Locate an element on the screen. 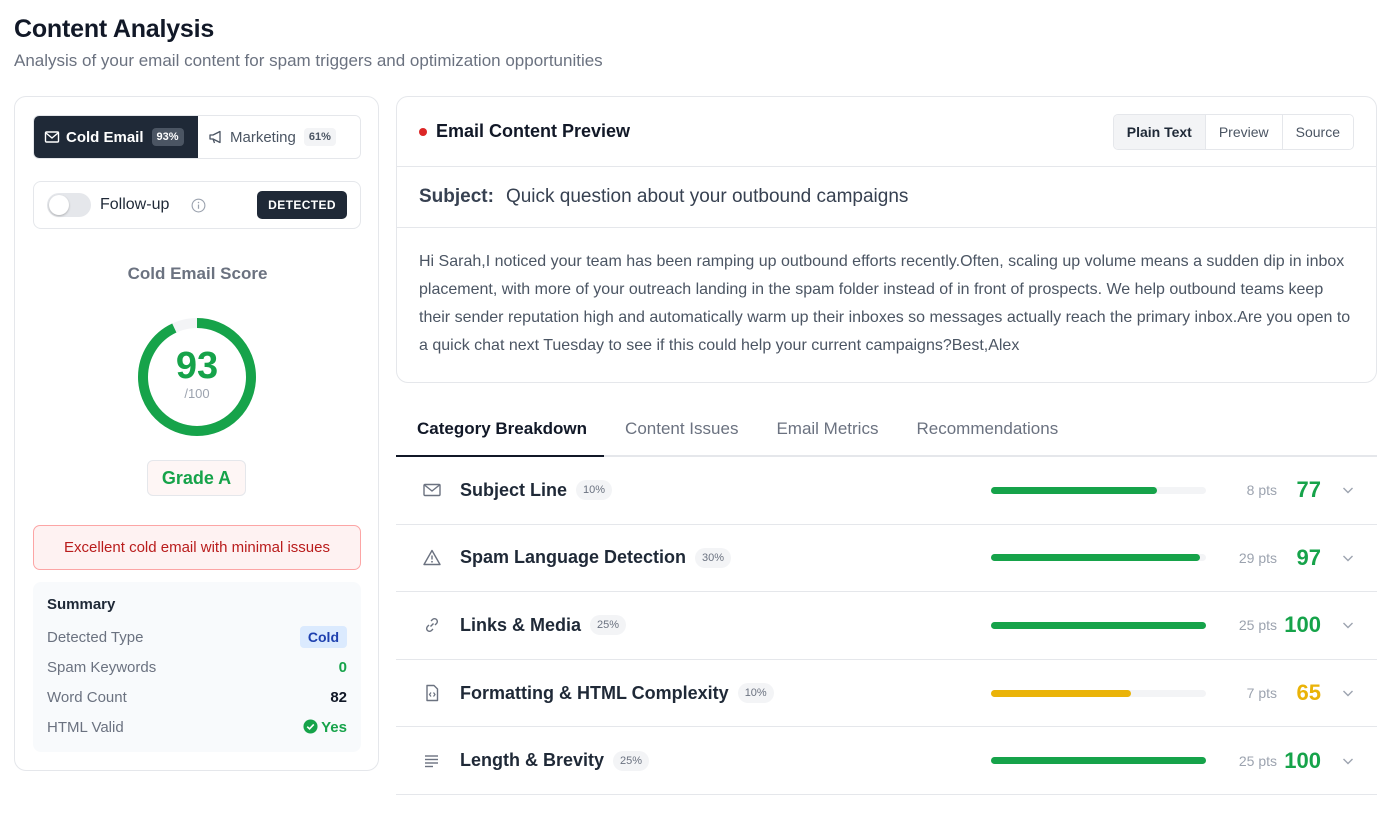 The width and height of the screenshot is (1400, 815). detected-type-badge: Cold is located at coordinates (323, 637).